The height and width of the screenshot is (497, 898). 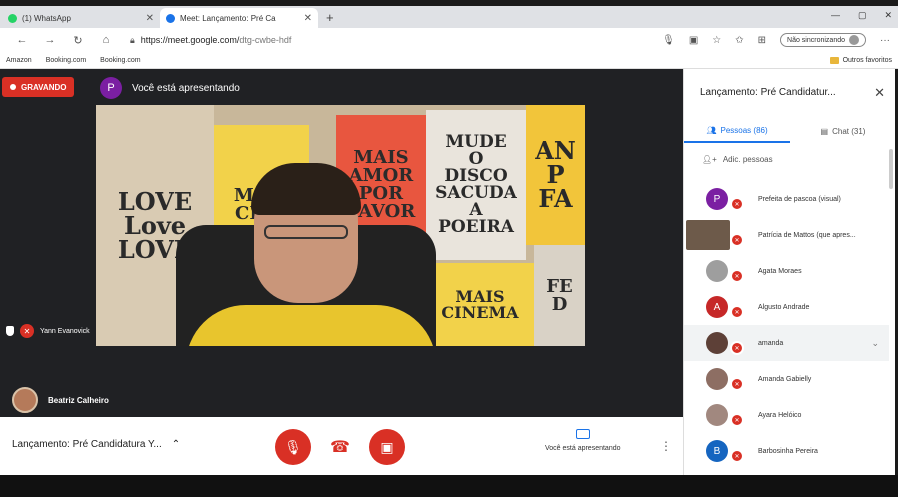 What do you see at coordinates (834, 60) in the screenshot?
I see `folder-icon` at bounding box center [834, 60].